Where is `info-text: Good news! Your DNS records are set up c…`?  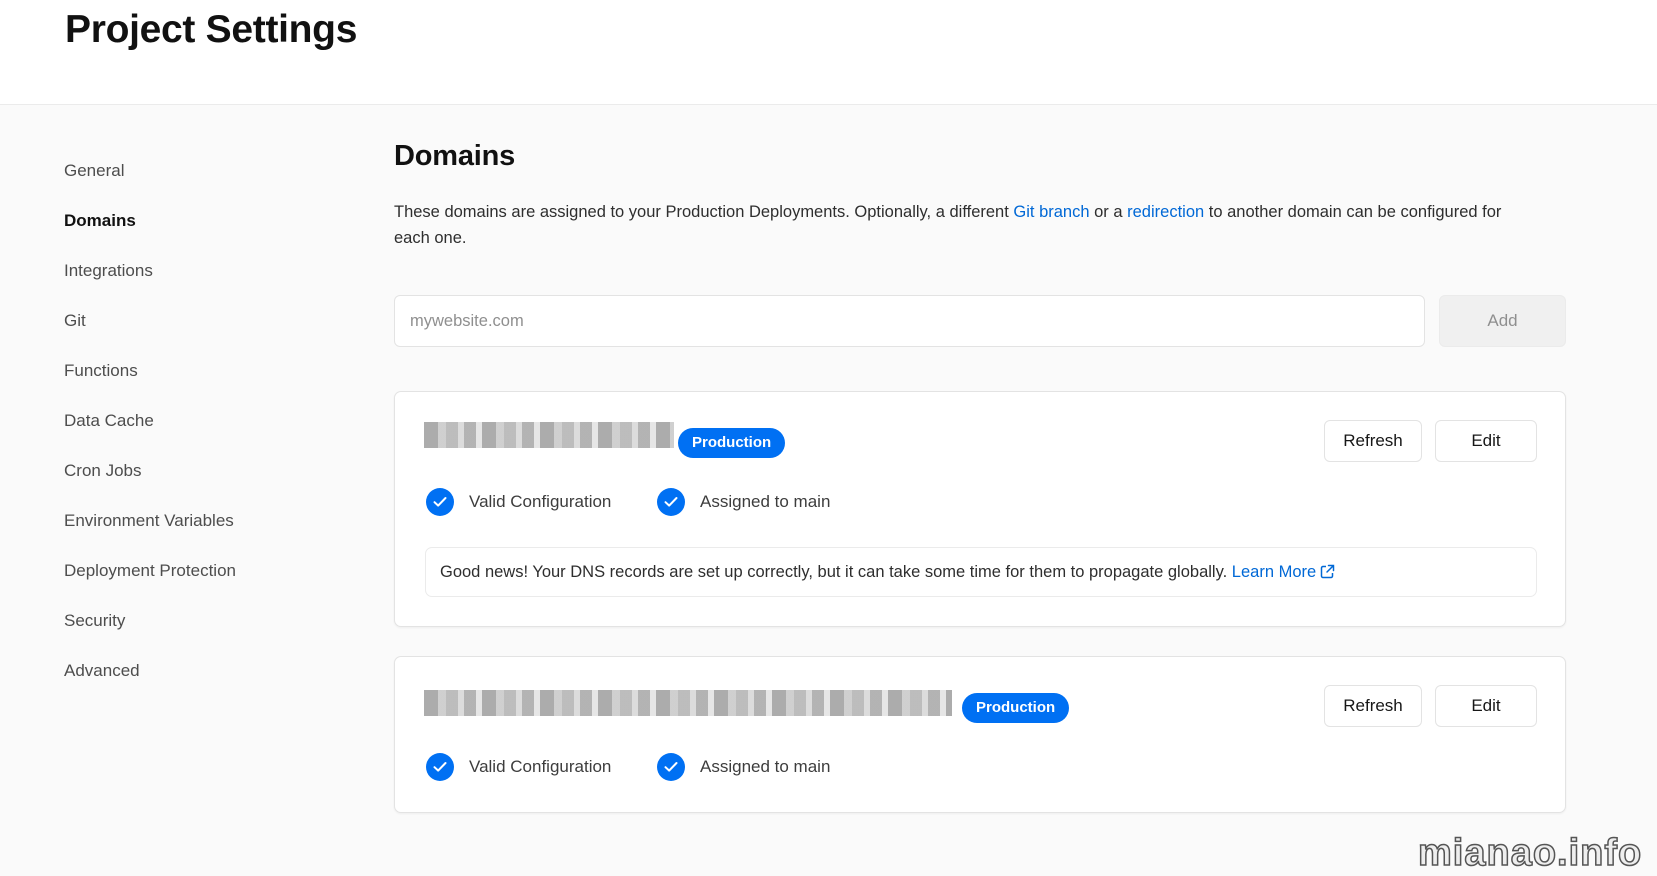
info-text: Good news! Your DNS records are set up c… is located at coordinates (834, 572).